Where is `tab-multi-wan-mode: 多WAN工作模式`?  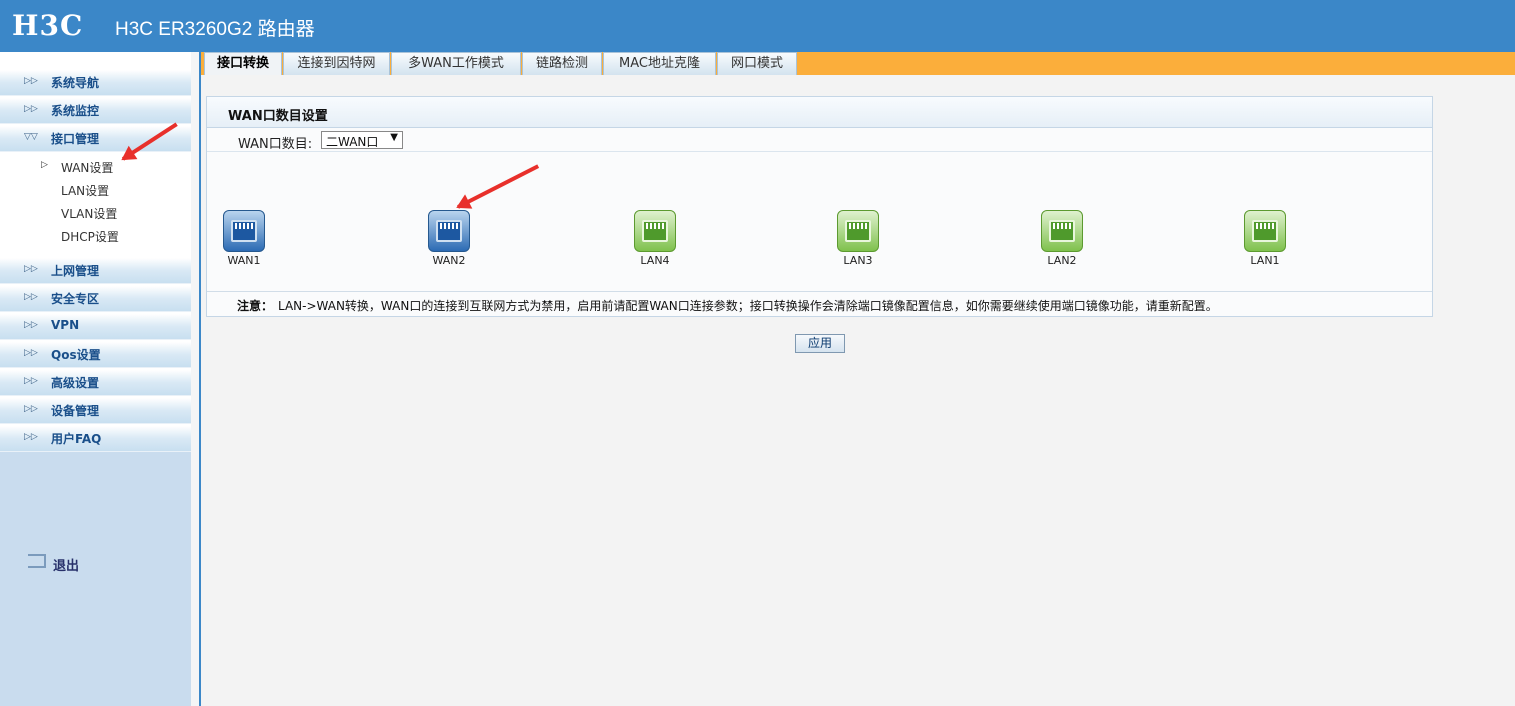 tab-multi-wan-mode: 多WAN工作模式 is located at coordinates (456, 63).